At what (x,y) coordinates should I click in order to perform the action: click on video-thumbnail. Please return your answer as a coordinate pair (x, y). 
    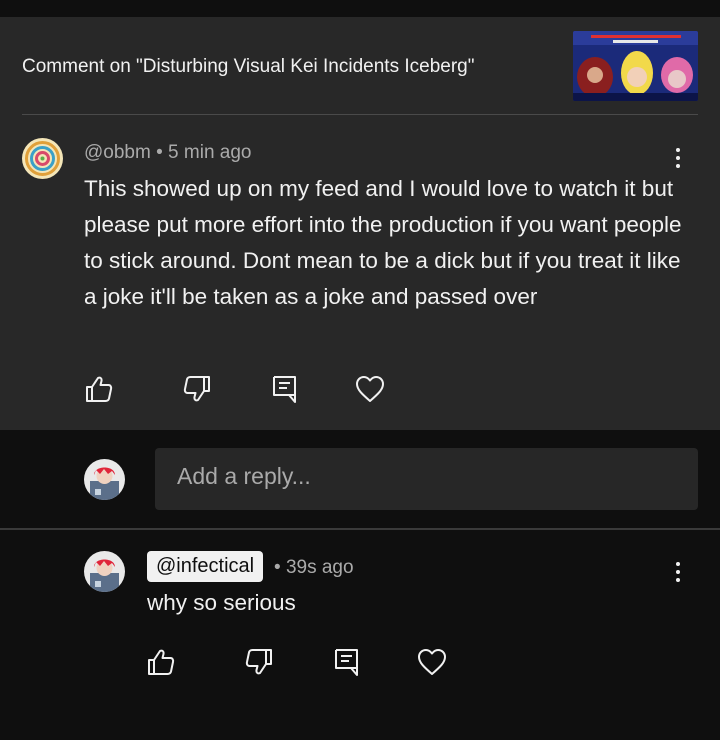
    Looking at the image, I should click on (635, 66).